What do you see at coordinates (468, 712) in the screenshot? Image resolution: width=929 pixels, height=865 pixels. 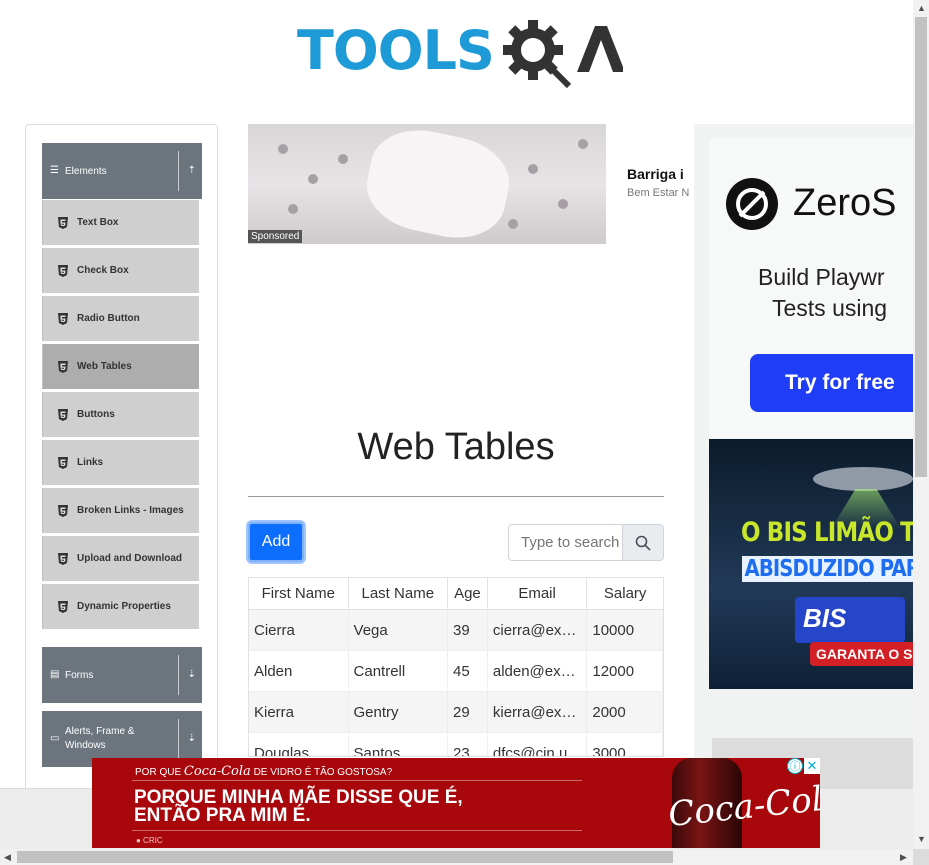 I see `table-cell: 29` at bounding box center [468, 712].